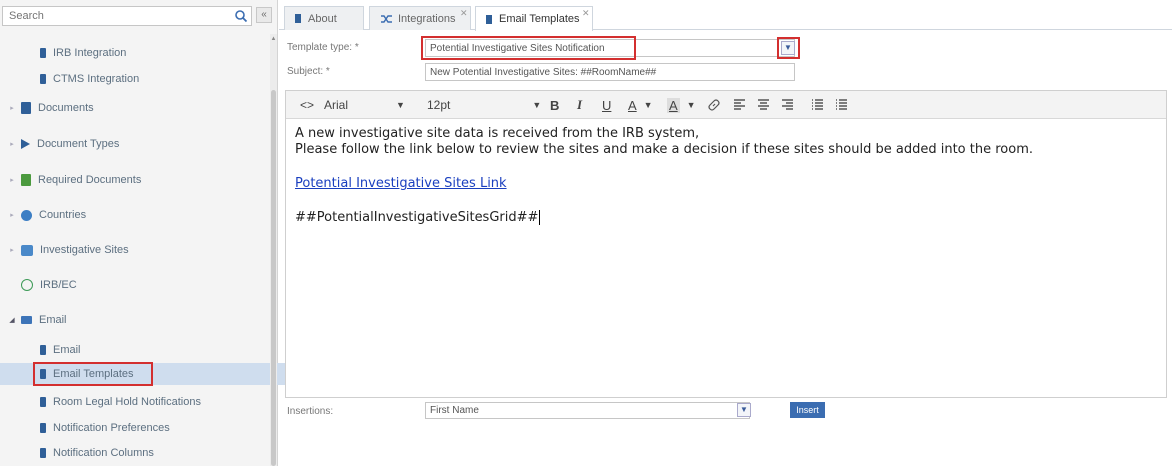 The image size is (1172, 466). Describe the element at coordinates (528, 48) in the screenshot. I see `highlight-box-template-type` at that location.